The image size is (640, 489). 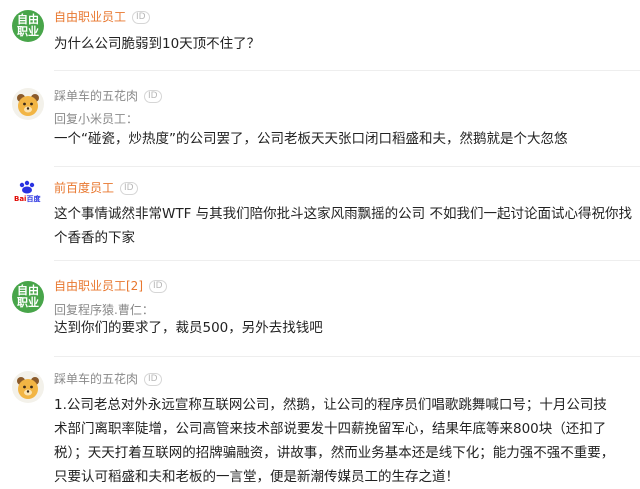 I want to click on avatar: Bai百度, so click(x=28, y=192).